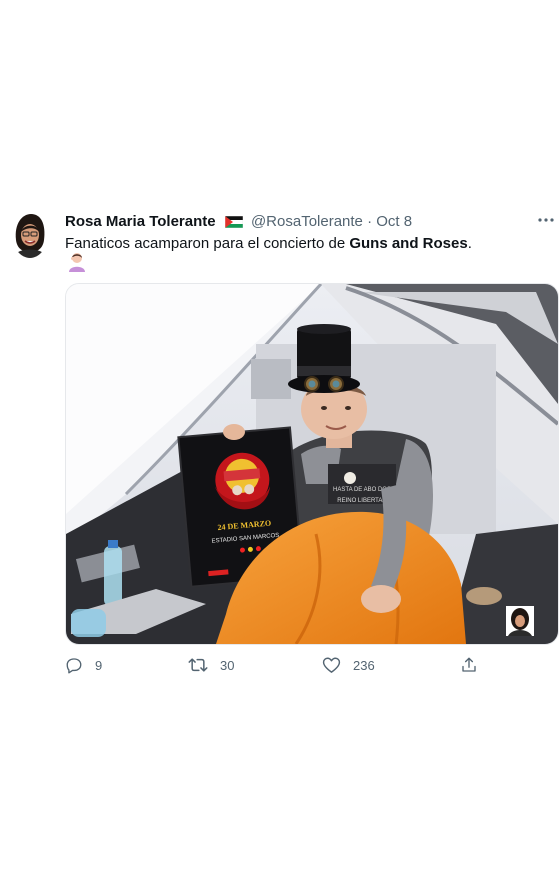 Image resolution: width=560 pixels, height=883 pixels. What do you see at coordinates (285, 665) in the screenshot?
I see `tweet-actions: 9 30 236` at bounding box center [285, 665].